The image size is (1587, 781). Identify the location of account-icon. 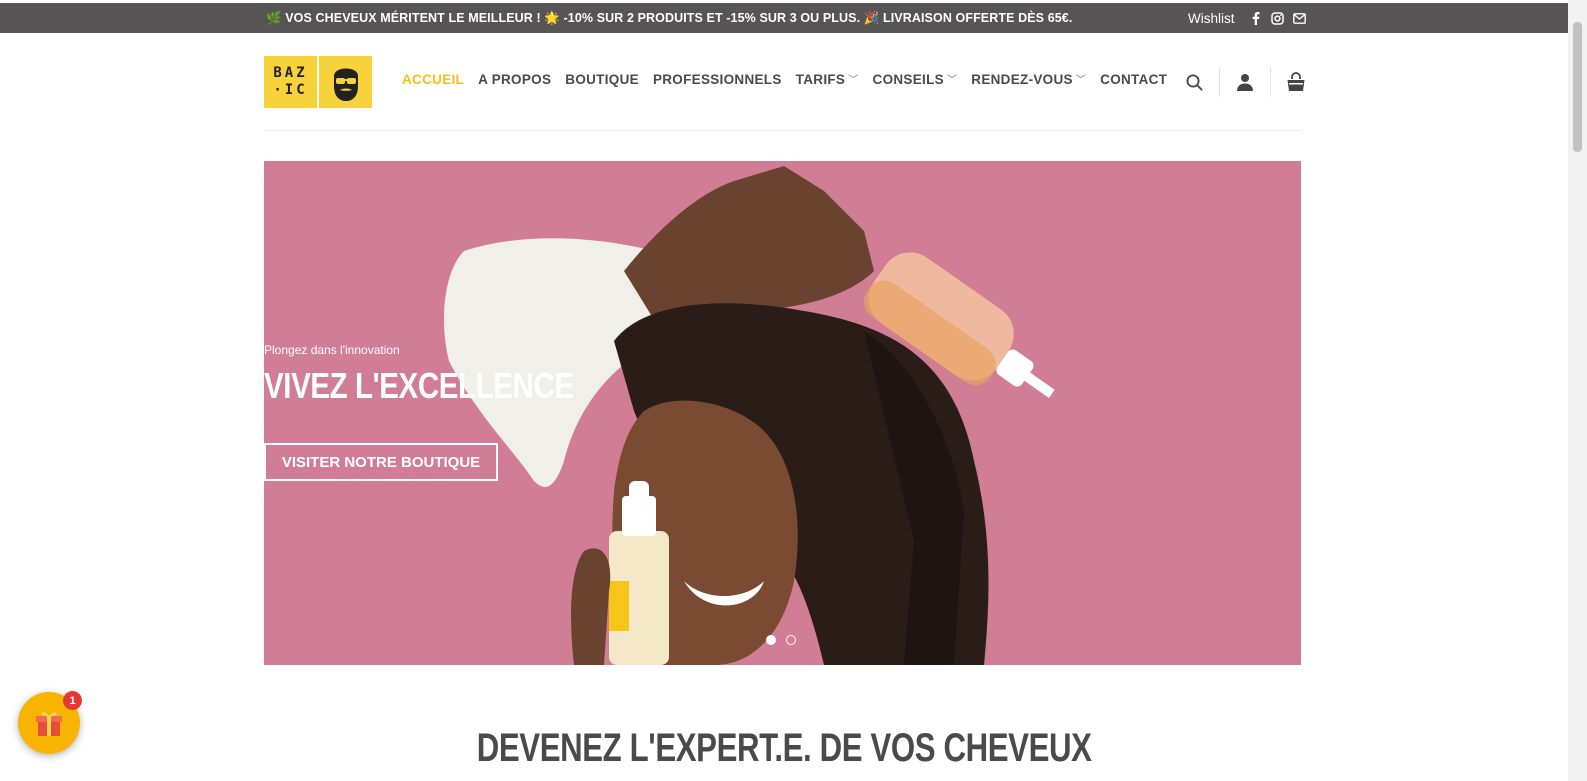
(1245, 82).